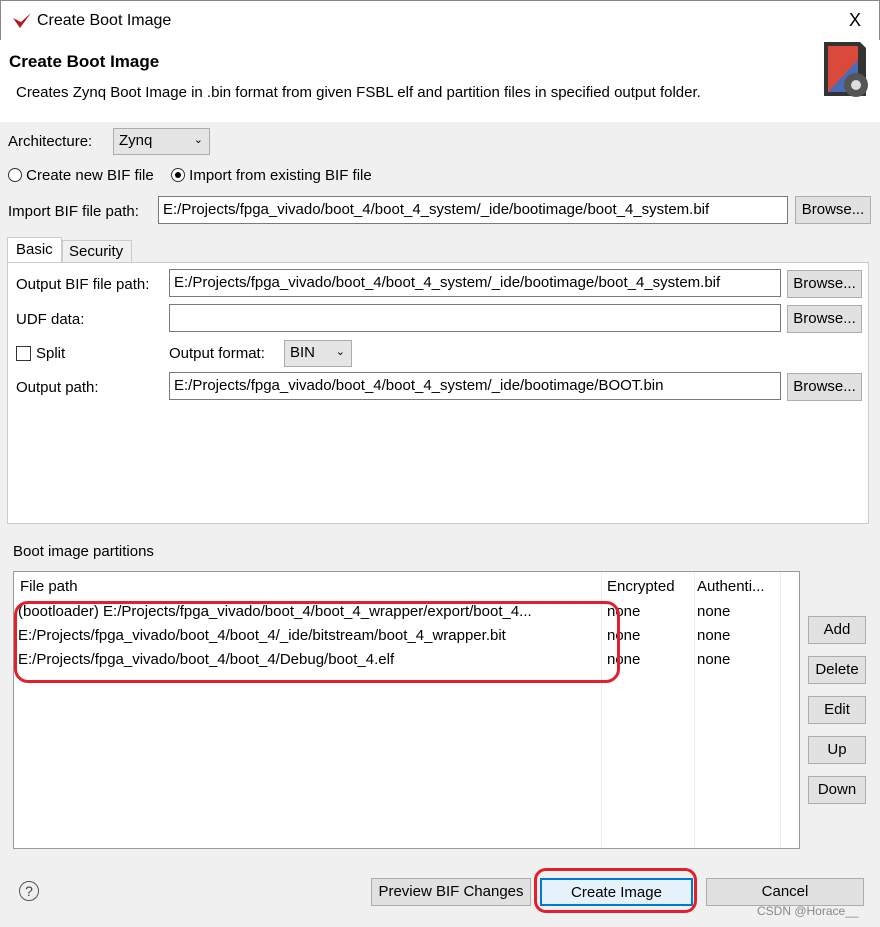 The width and height of the screenshot is (880, 927). What do you see at coordinates (136, 140) in the screenshot?
I see `architecture-value: Zynq` at bounding box center [136, 140].